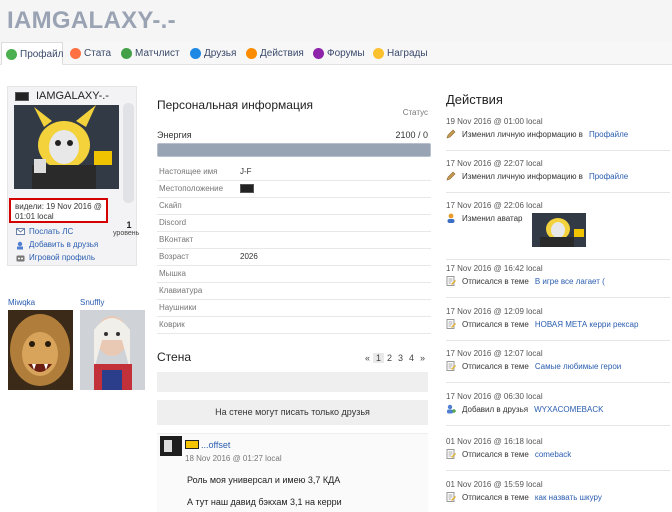 This screenshot has height=512, width=672. I want to click on profile-icon, so click(11, 54).